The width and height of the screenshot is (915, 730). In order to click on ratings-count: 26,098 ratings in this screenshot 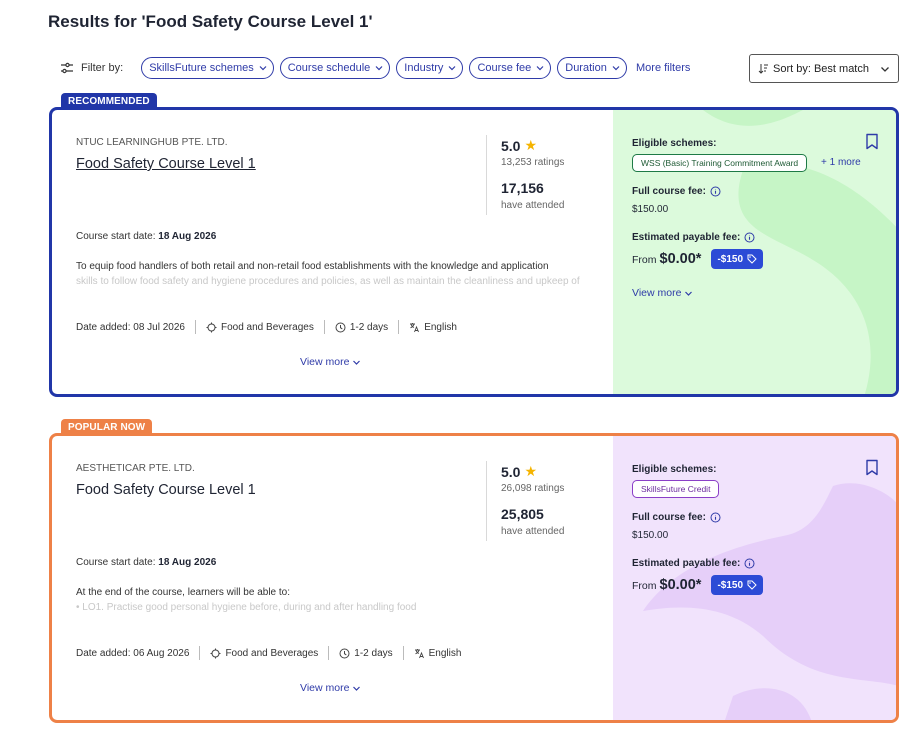, I will do `click(533, 488)`.